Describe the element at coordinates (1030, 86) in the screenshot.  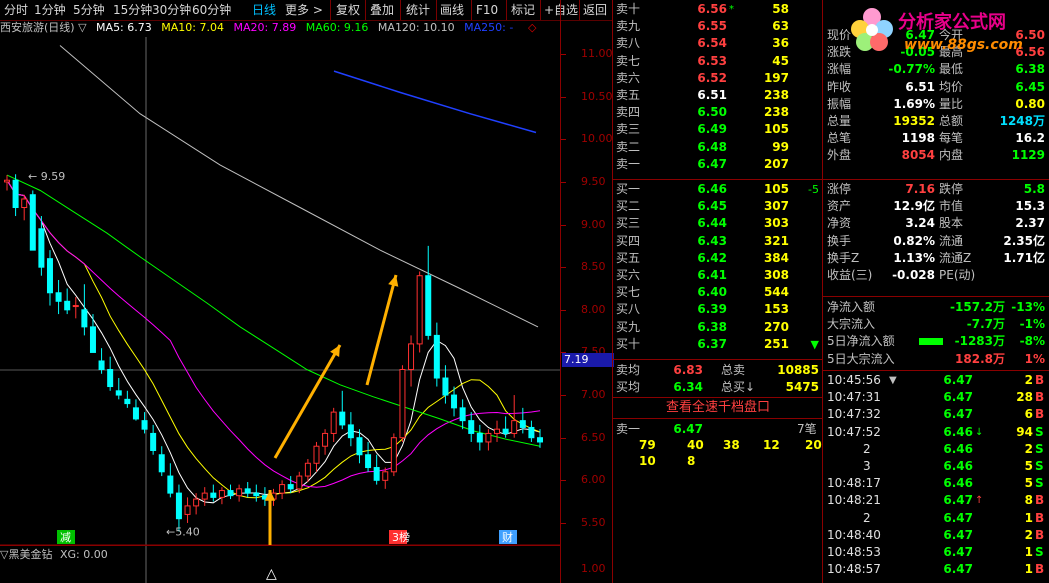
I see `quote-value: 6.45` at that location.